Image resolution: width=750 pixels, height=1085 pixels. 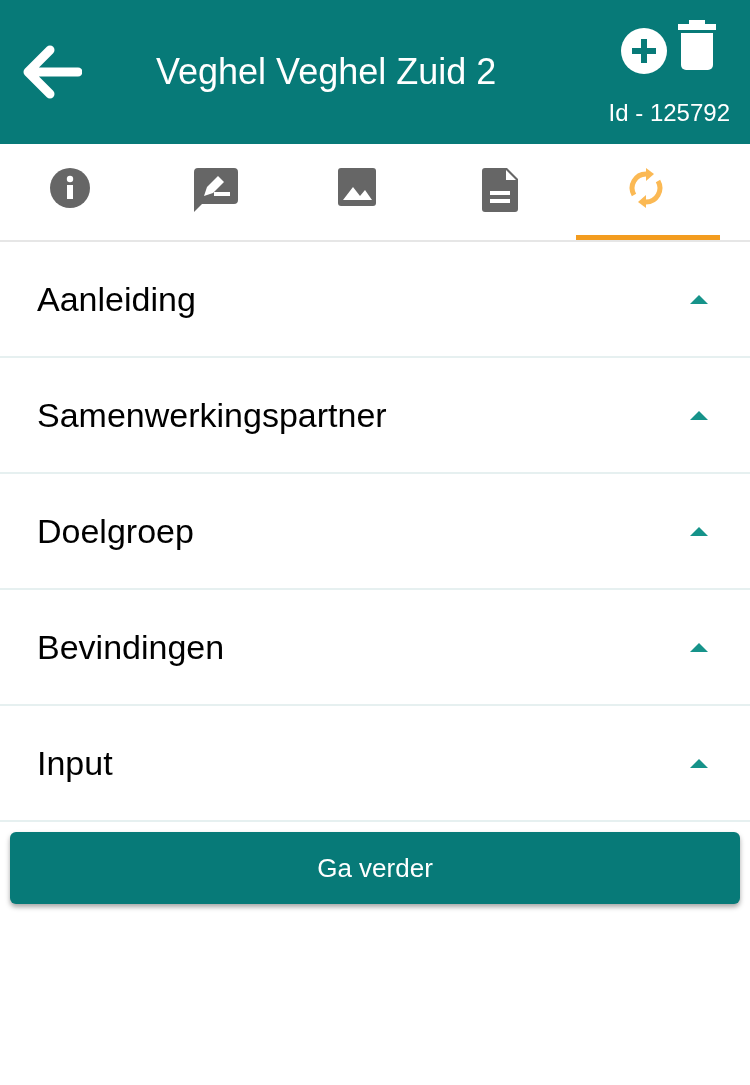 I want to click on accordion-header: Aanleiding, so click(x=375, y=300).